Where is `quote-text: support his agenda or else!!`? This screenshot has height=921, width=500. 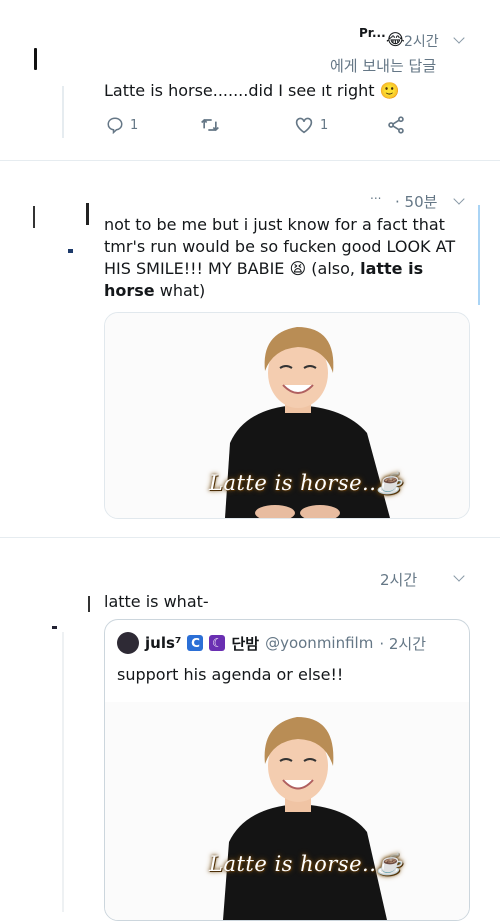 quote-text: support his agenda or else!! is located at coordinates (230, 674).